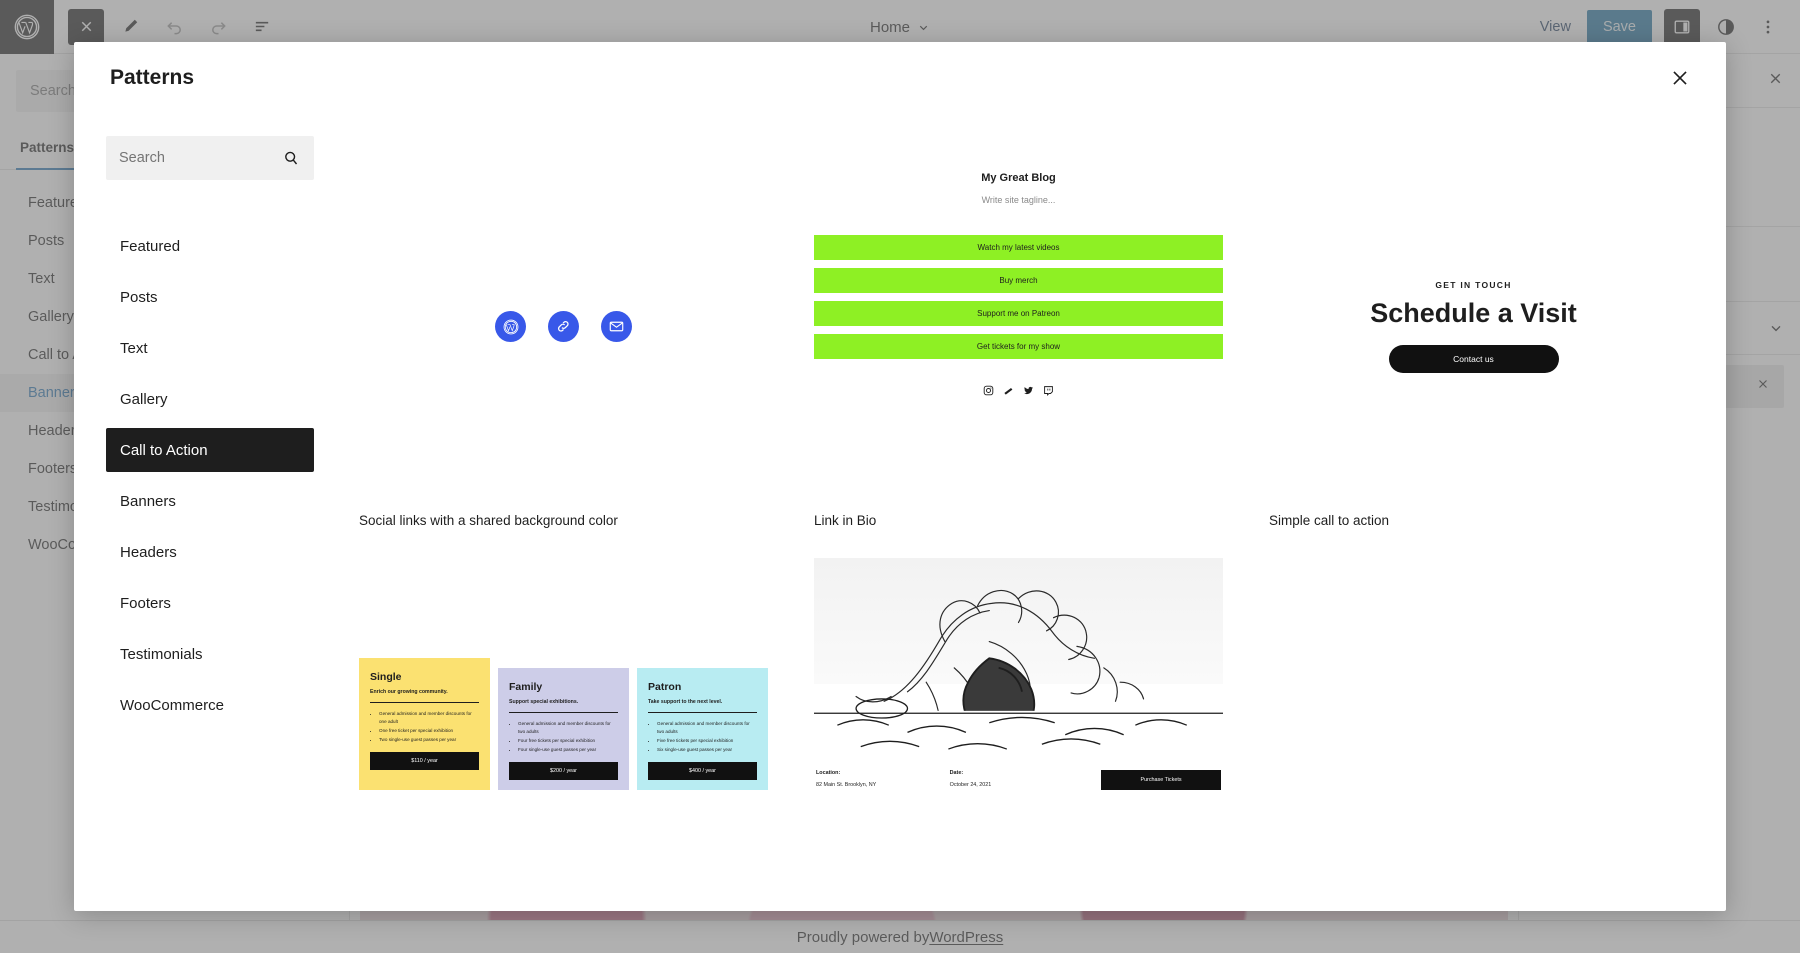 This screenshot has height=953, width=1800. I want to click on pattern-caption: Simple call to action, so click(1329, 520).